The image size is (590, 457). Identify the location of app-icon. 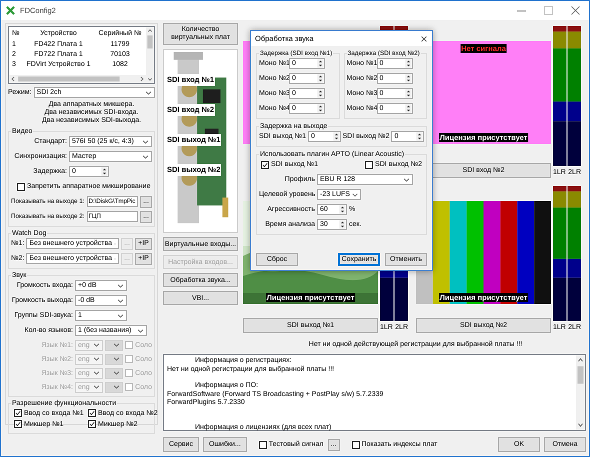
(10, 10).